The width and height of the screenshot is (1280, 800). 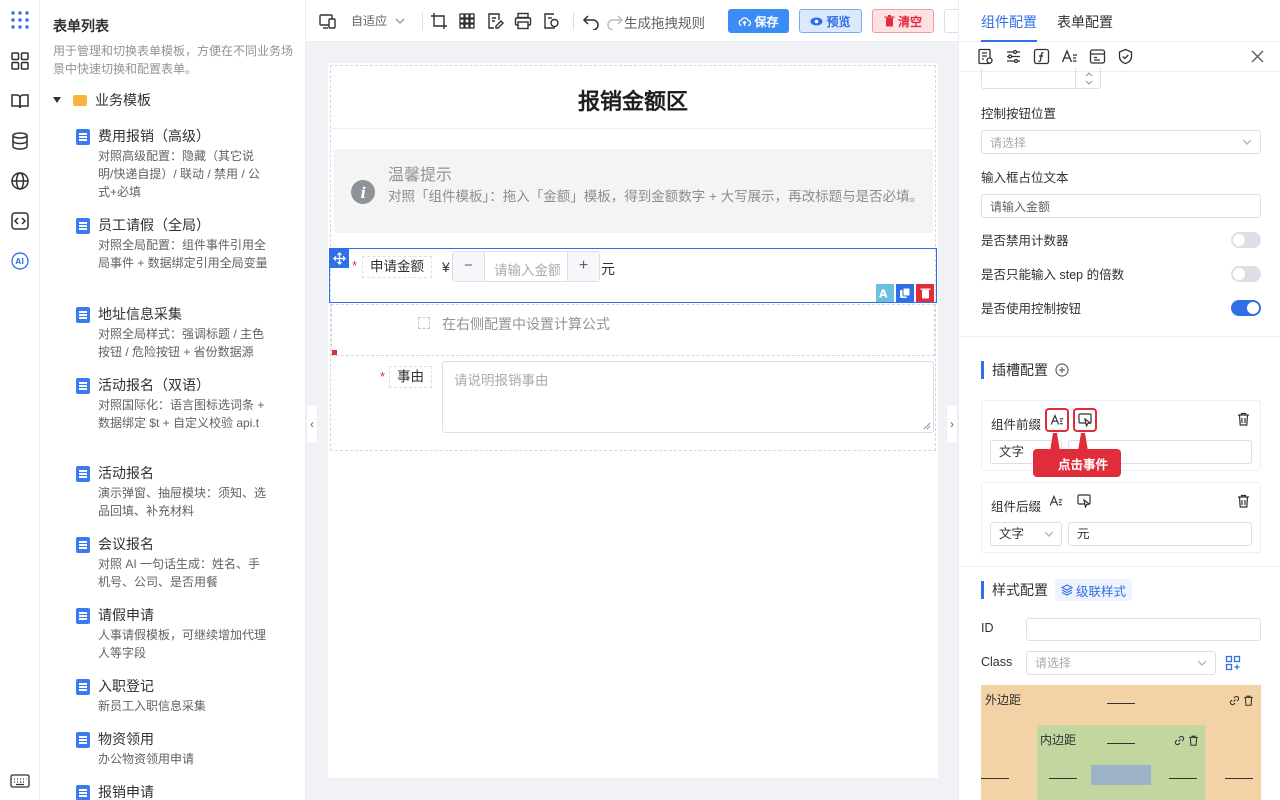 I want to click on suffix-type-select: 文字, so click(x=1026, y=534).